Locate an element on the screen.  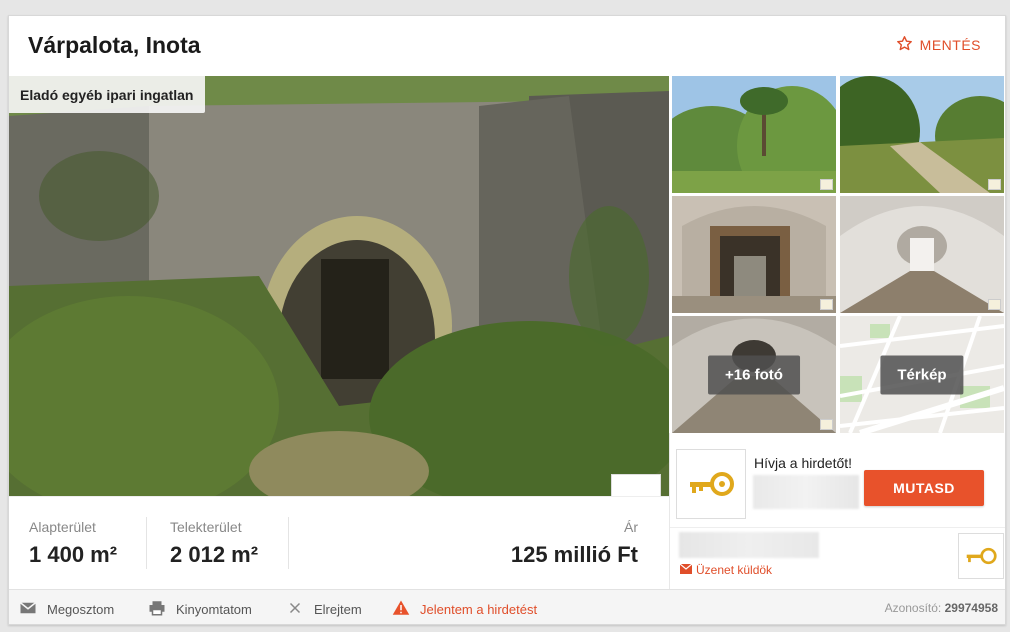
floor-area: Alapterület 1 400 m² is located at coordinates (73, 543).